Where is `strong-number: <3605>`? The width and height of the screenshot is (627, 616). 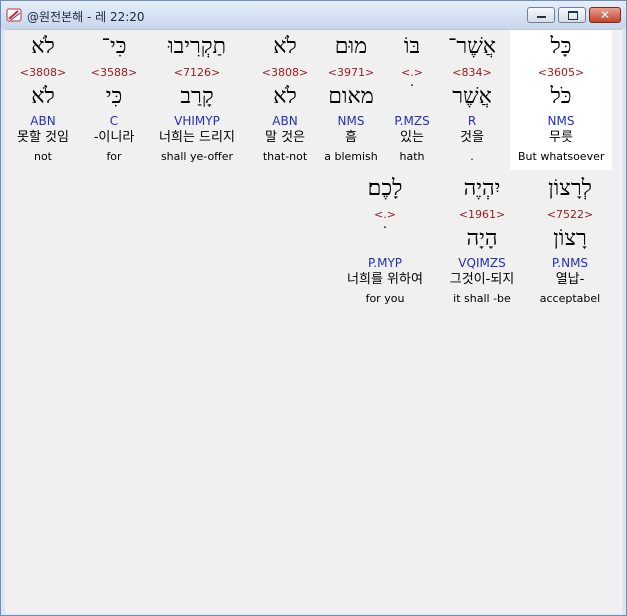
strong-number: <3605> is located at coordinates (561, 73).